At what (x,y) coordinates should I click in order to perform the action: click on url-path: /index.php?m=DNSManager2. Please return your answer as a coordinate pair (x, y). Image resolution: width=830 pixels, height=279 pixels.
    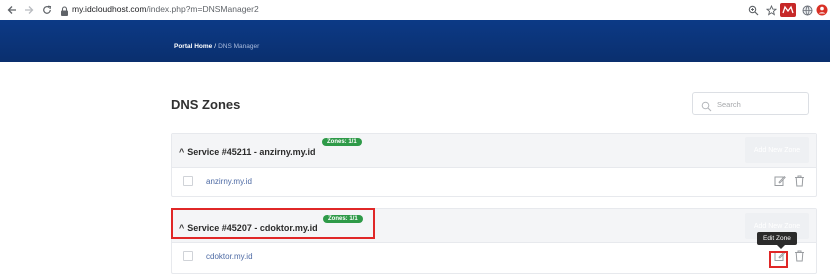
    Looking at the image, I should click on (202, 9).